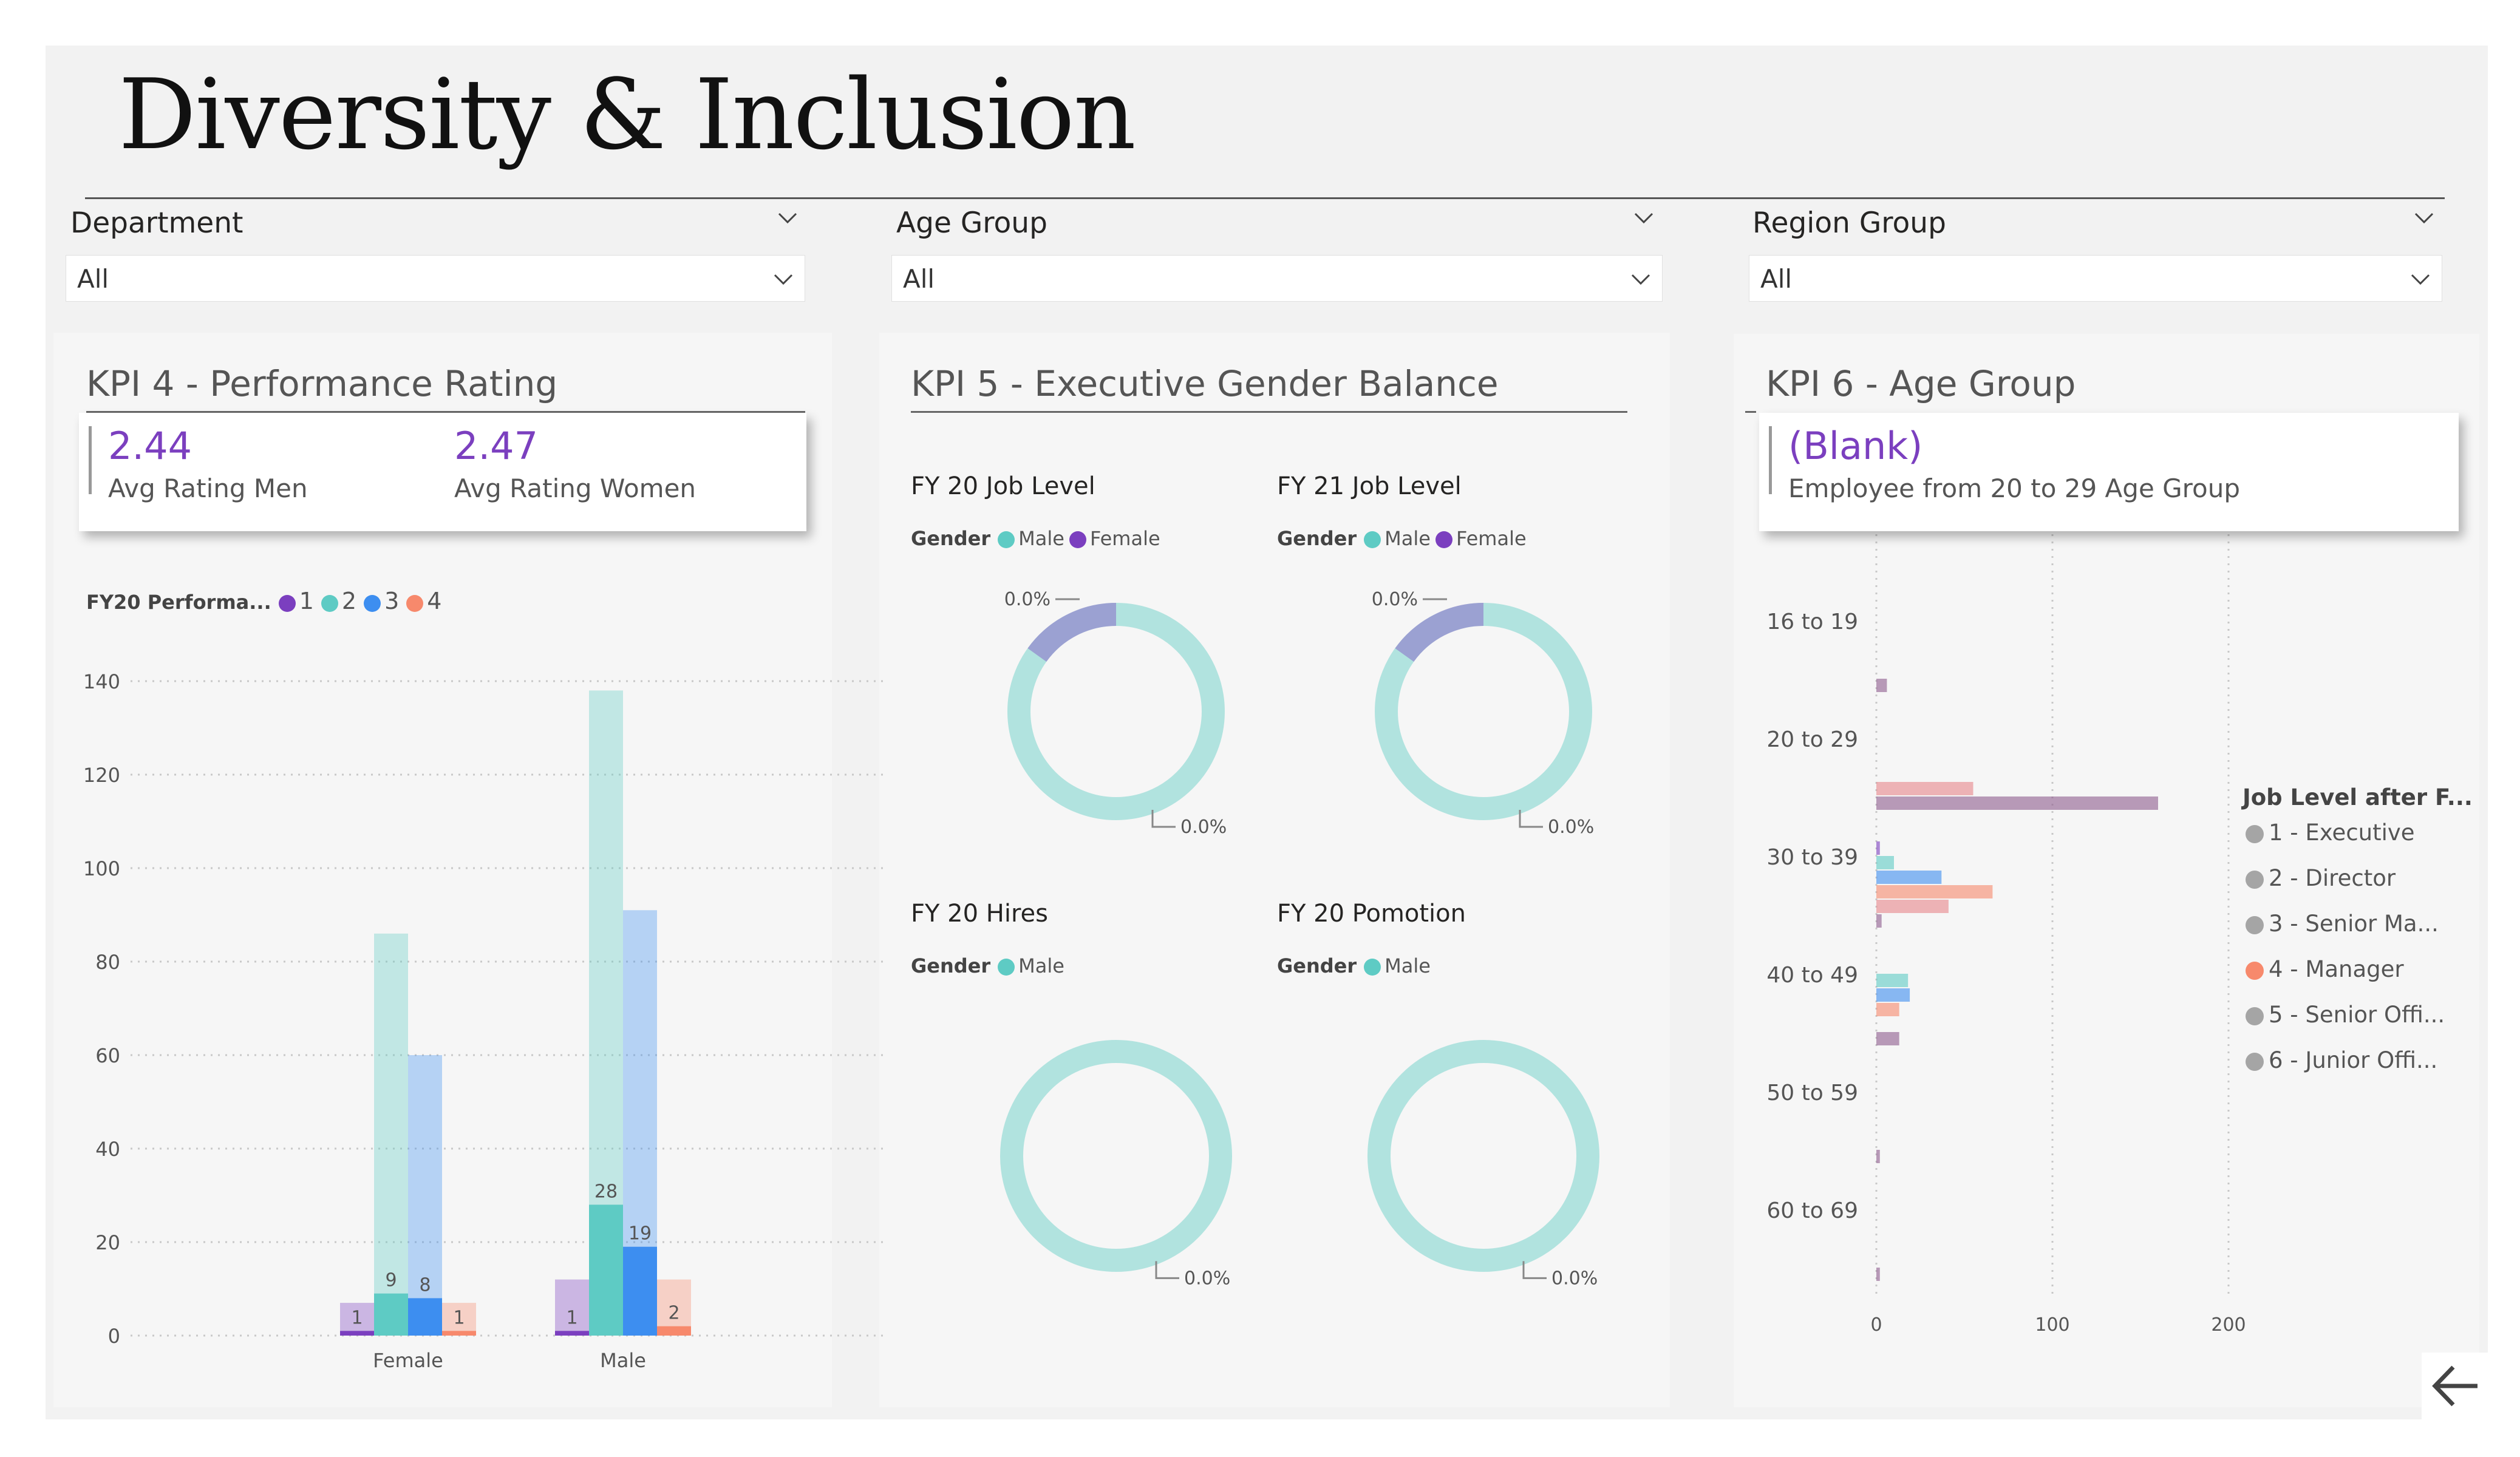  Describe the element at coordinates (1812, 739) in the screenshot. I see `y-tick-label: 20 to 29` at that location.